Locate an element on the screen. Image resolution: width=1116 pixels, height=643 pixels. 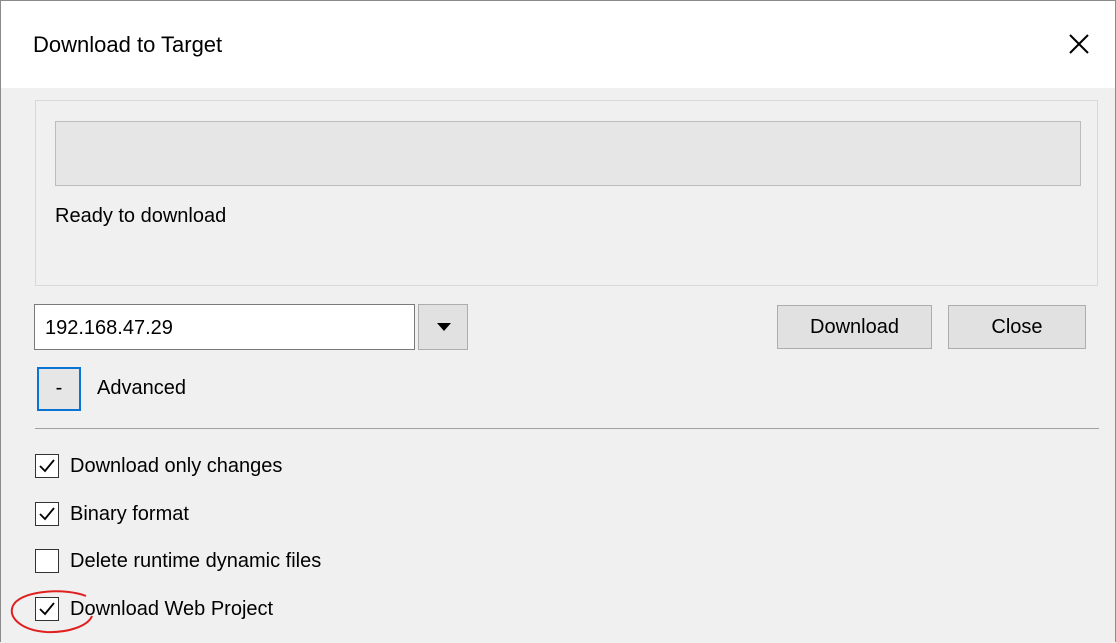
chevron-down-icon is located at coordinates (444, 327).